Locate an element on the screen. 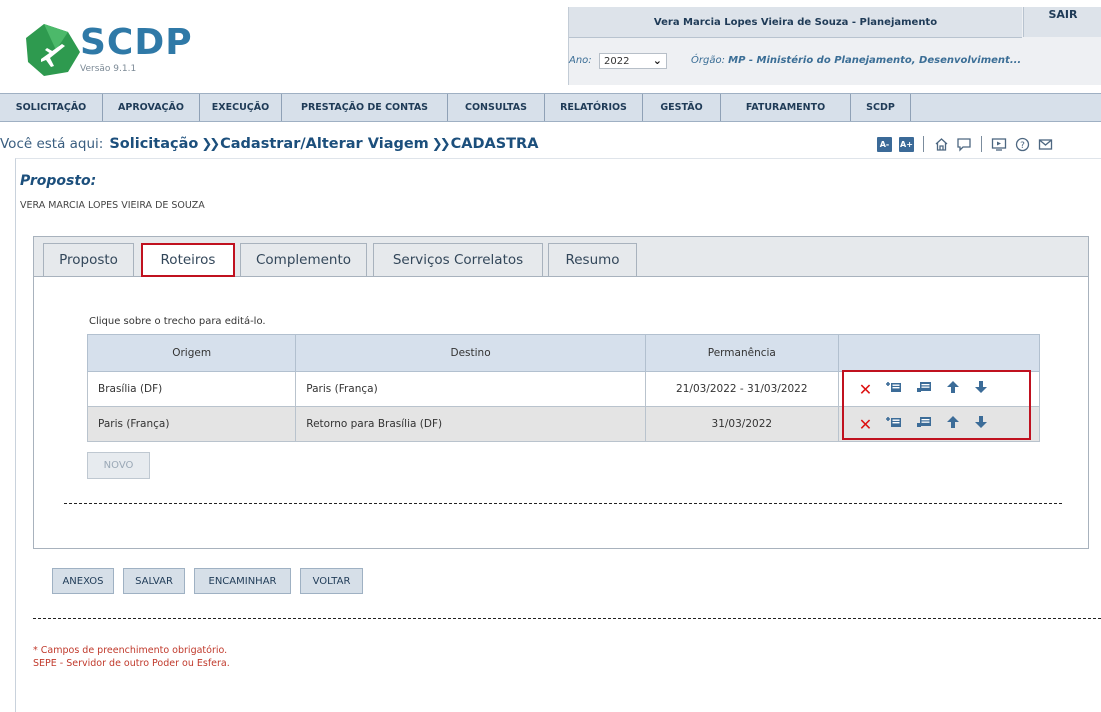 The height and width of the screenshot is (712, 1101). cell-permanencia: 31/03/2022 is located at coordinates (741, 424).